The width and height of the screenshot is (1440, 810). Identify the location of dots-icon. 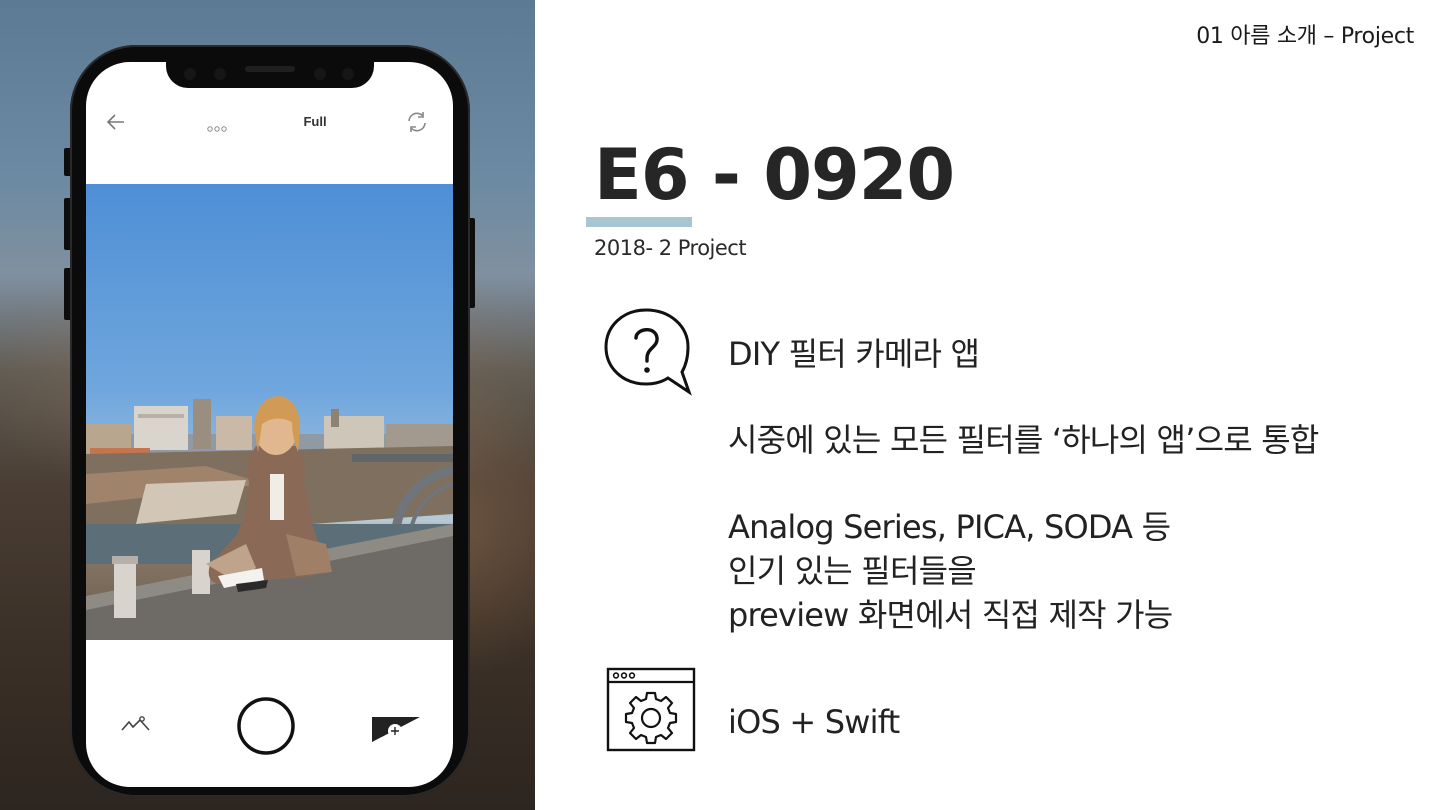
(217, 127).